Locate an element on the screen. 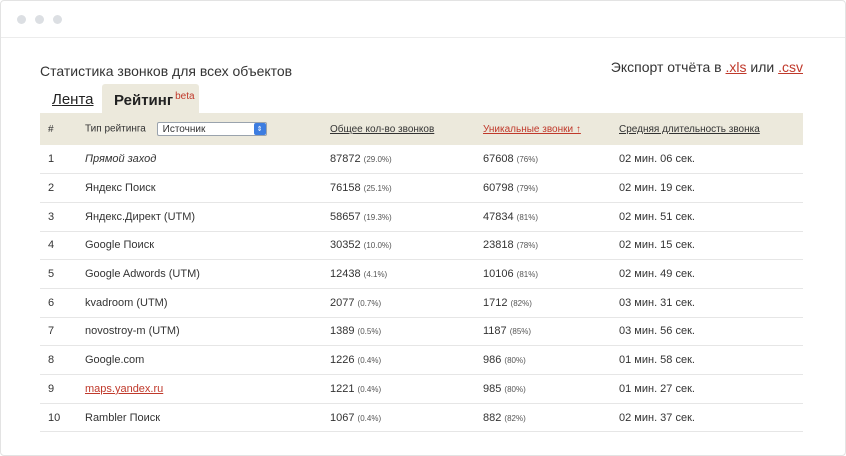  unique-value: 23818 is located at coordinates (498, 245).